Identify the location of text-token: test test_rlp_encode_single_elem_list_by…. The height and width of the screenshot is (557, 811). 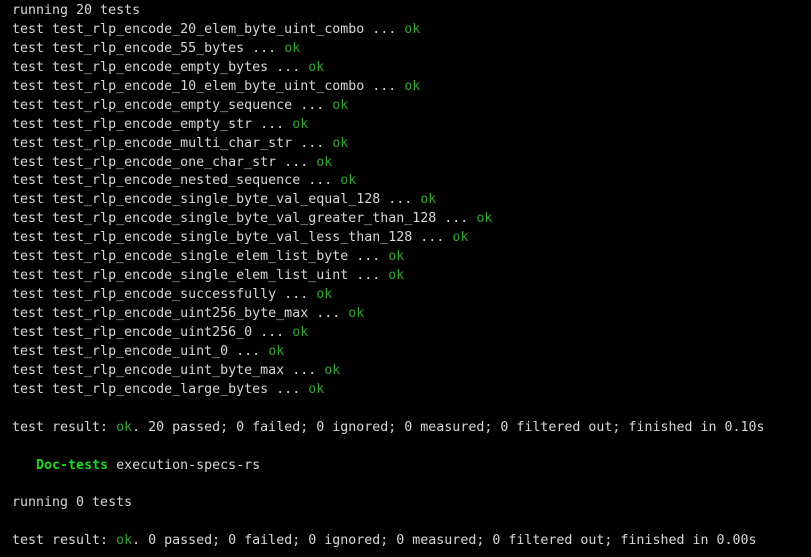
(200, 257).